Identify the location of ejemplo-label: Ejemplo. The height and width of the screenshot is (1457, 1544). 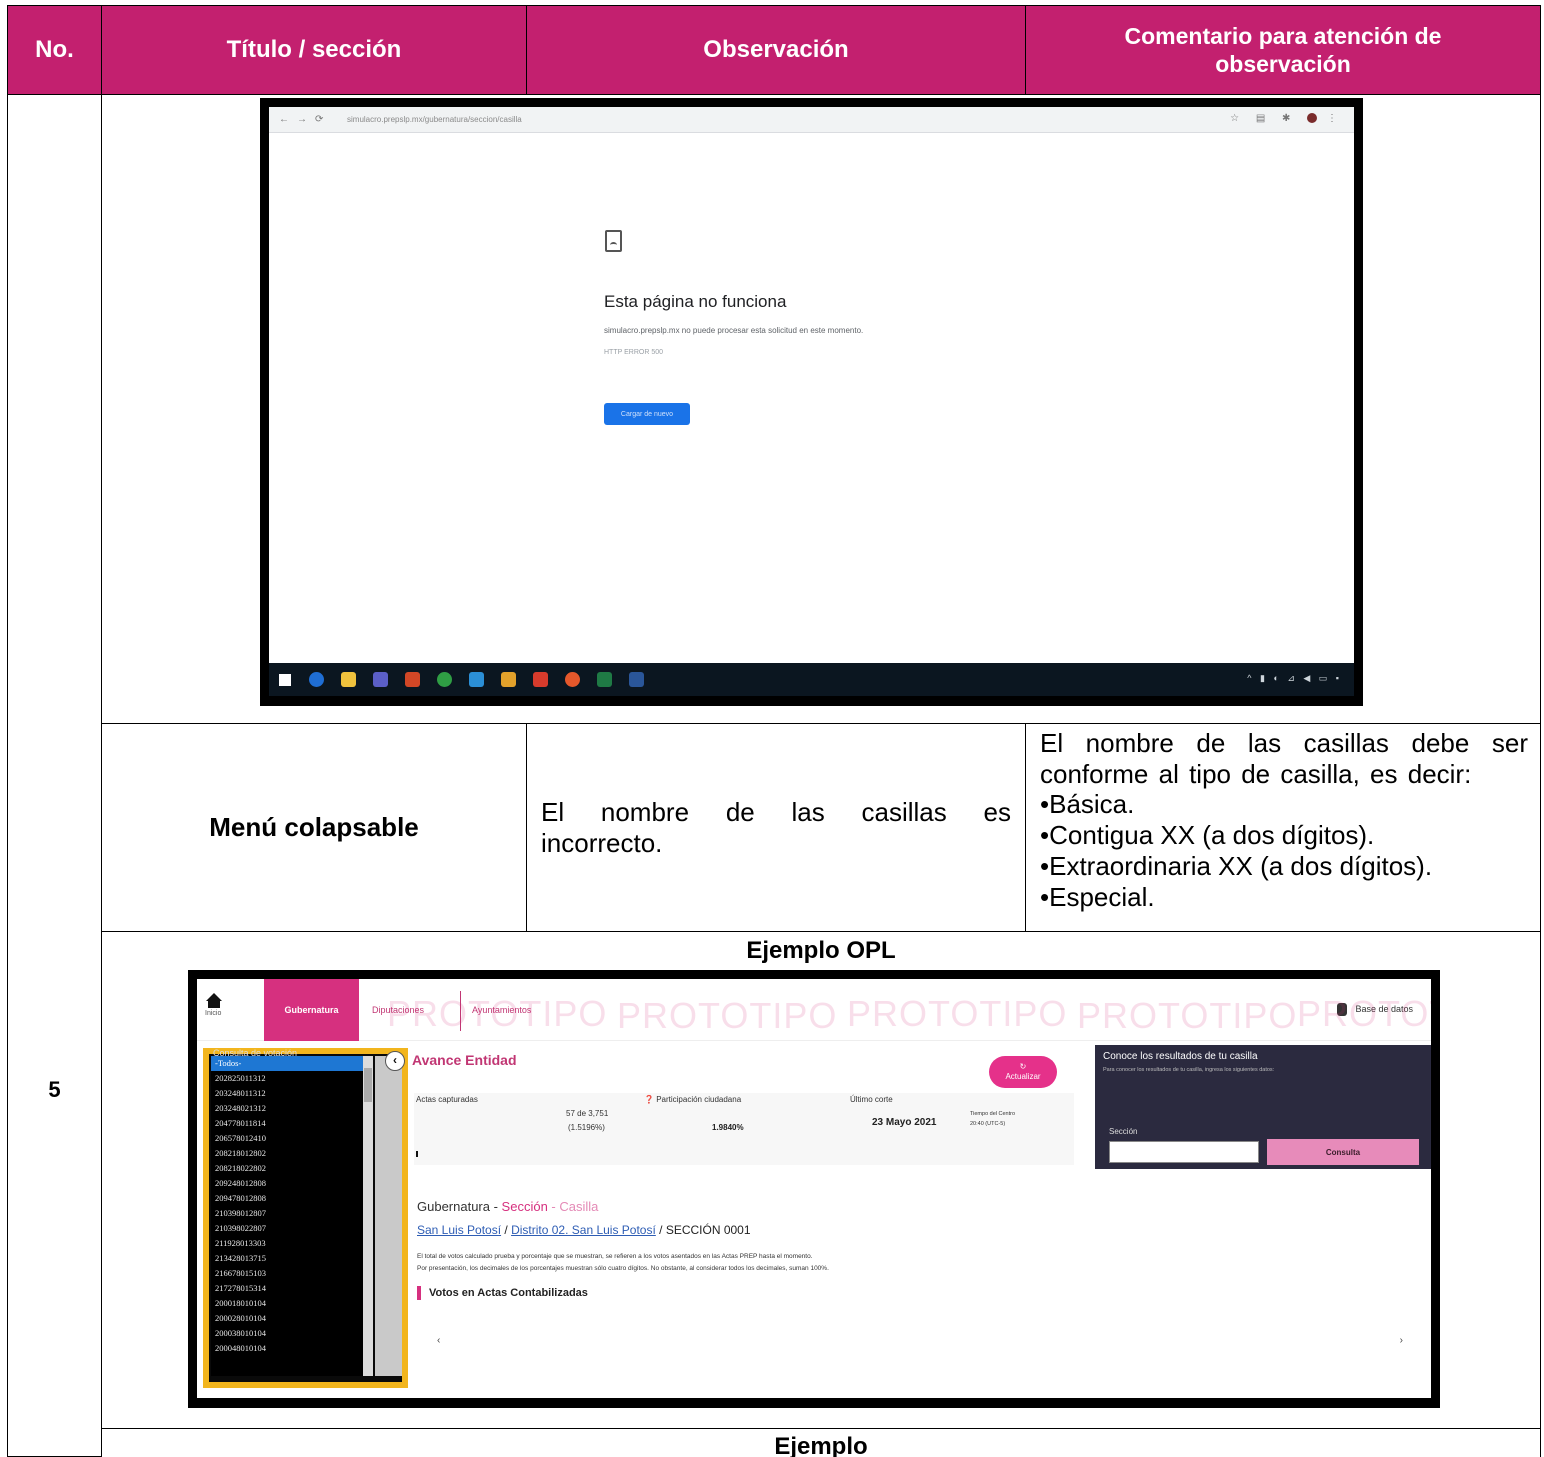
(821, 1445).